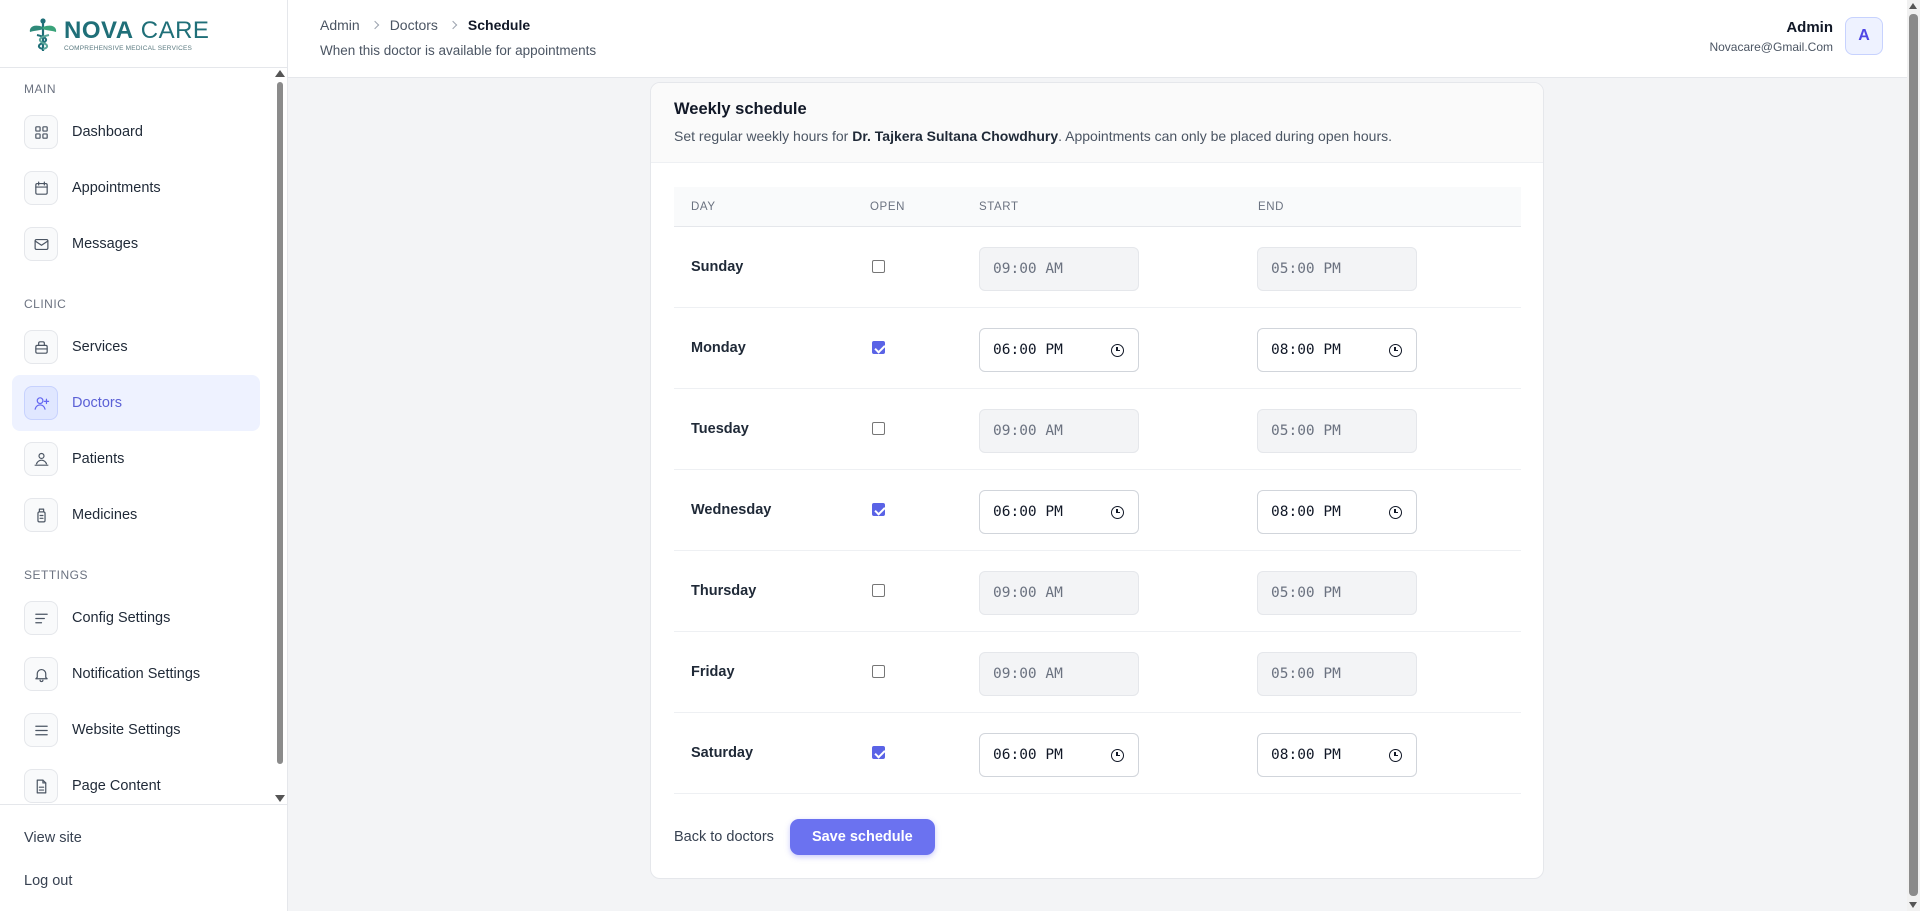 The height and width of the screenshot is (911, 1920). Describe the element at coordinates (340, 25) in the screenshot. I see `breadcrumb-admin: Admin` at that location.